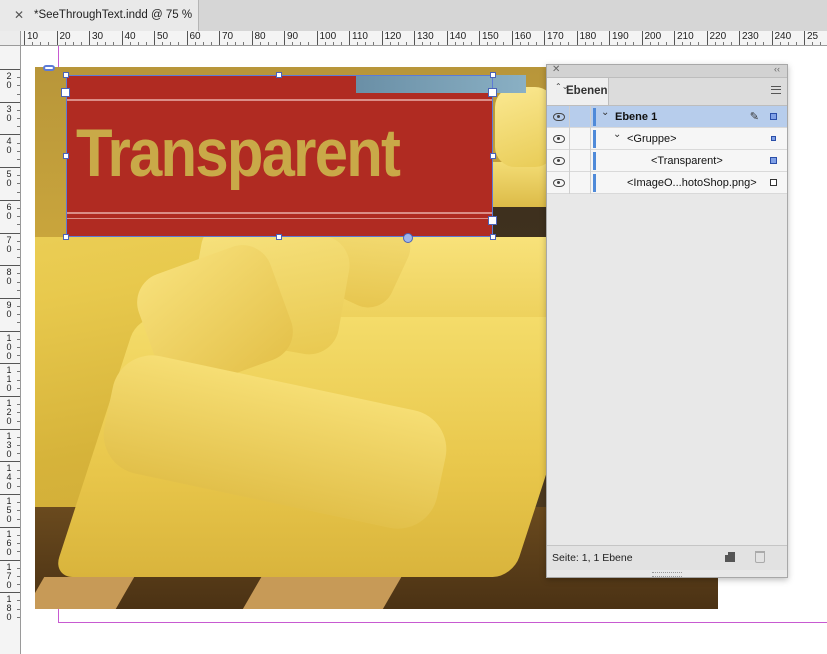 The height and width of the screenshot is (654, 827). Describe the element at coordinates (594, 161) in the screenshot. I see `layer-color-bar` at that location.